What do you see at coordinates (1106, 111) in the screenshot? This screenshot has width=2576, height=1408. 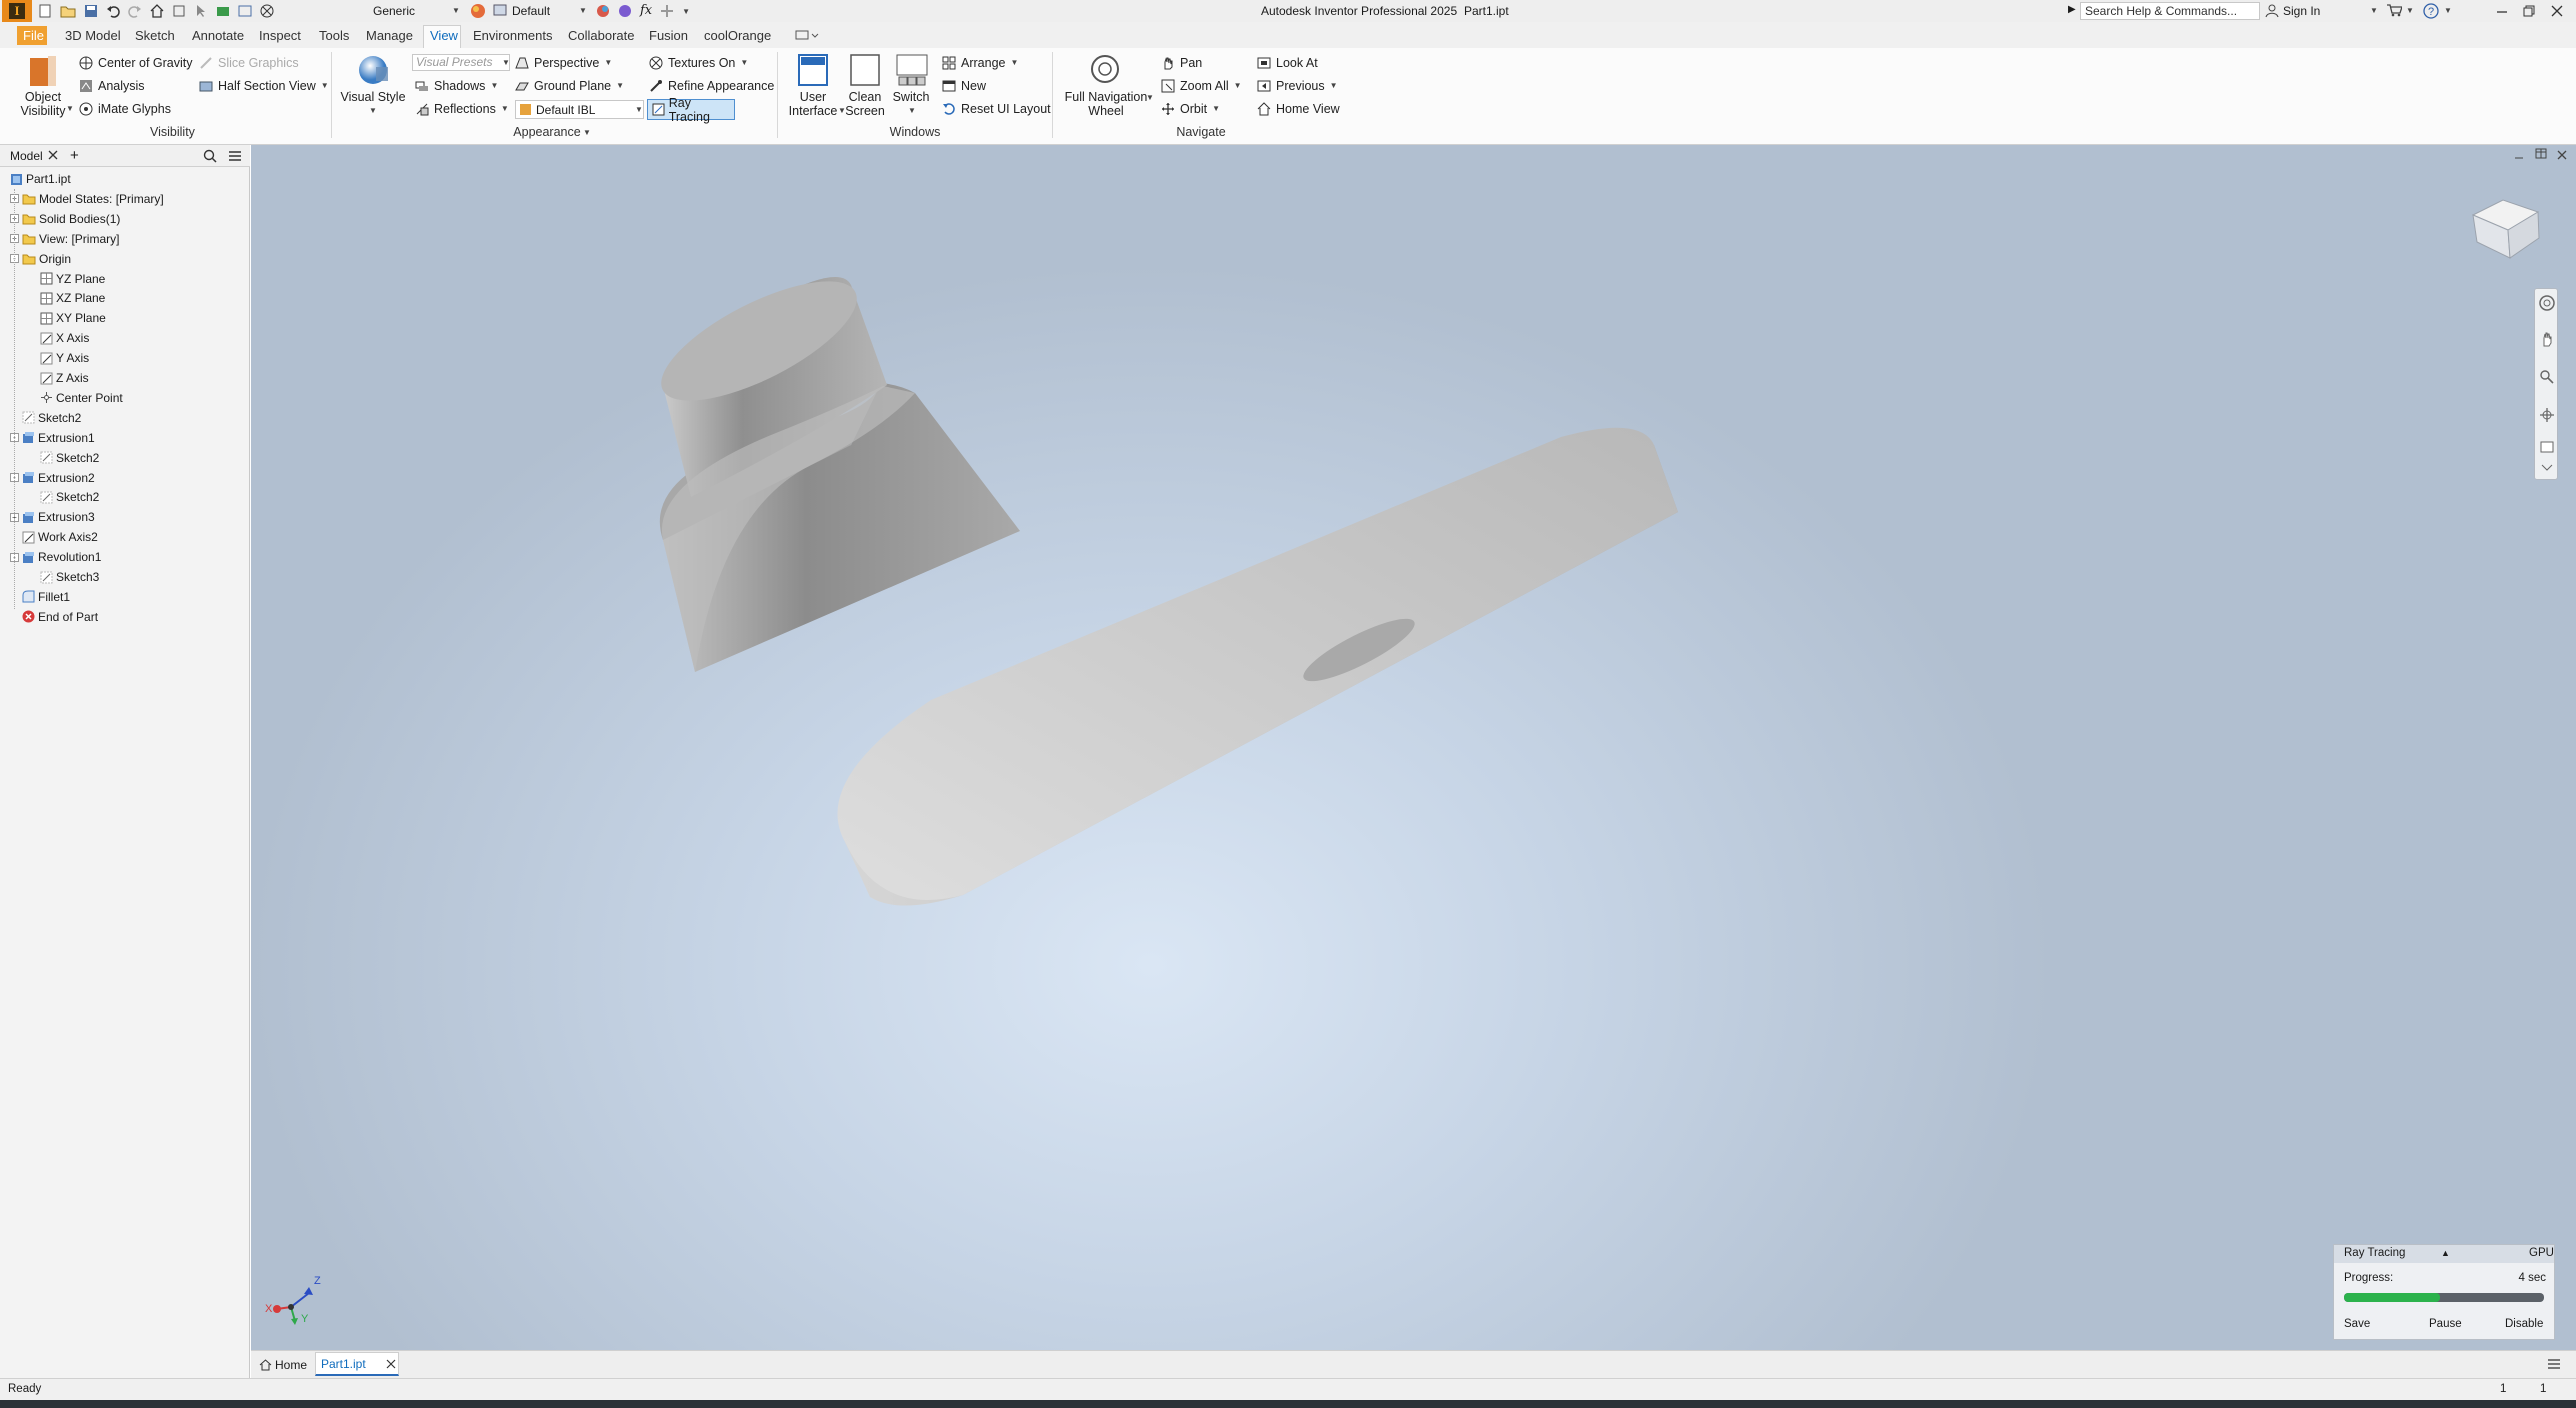 I see `full-nav-wheel-label-2: Wheel` at bounding box center [1106, 111].